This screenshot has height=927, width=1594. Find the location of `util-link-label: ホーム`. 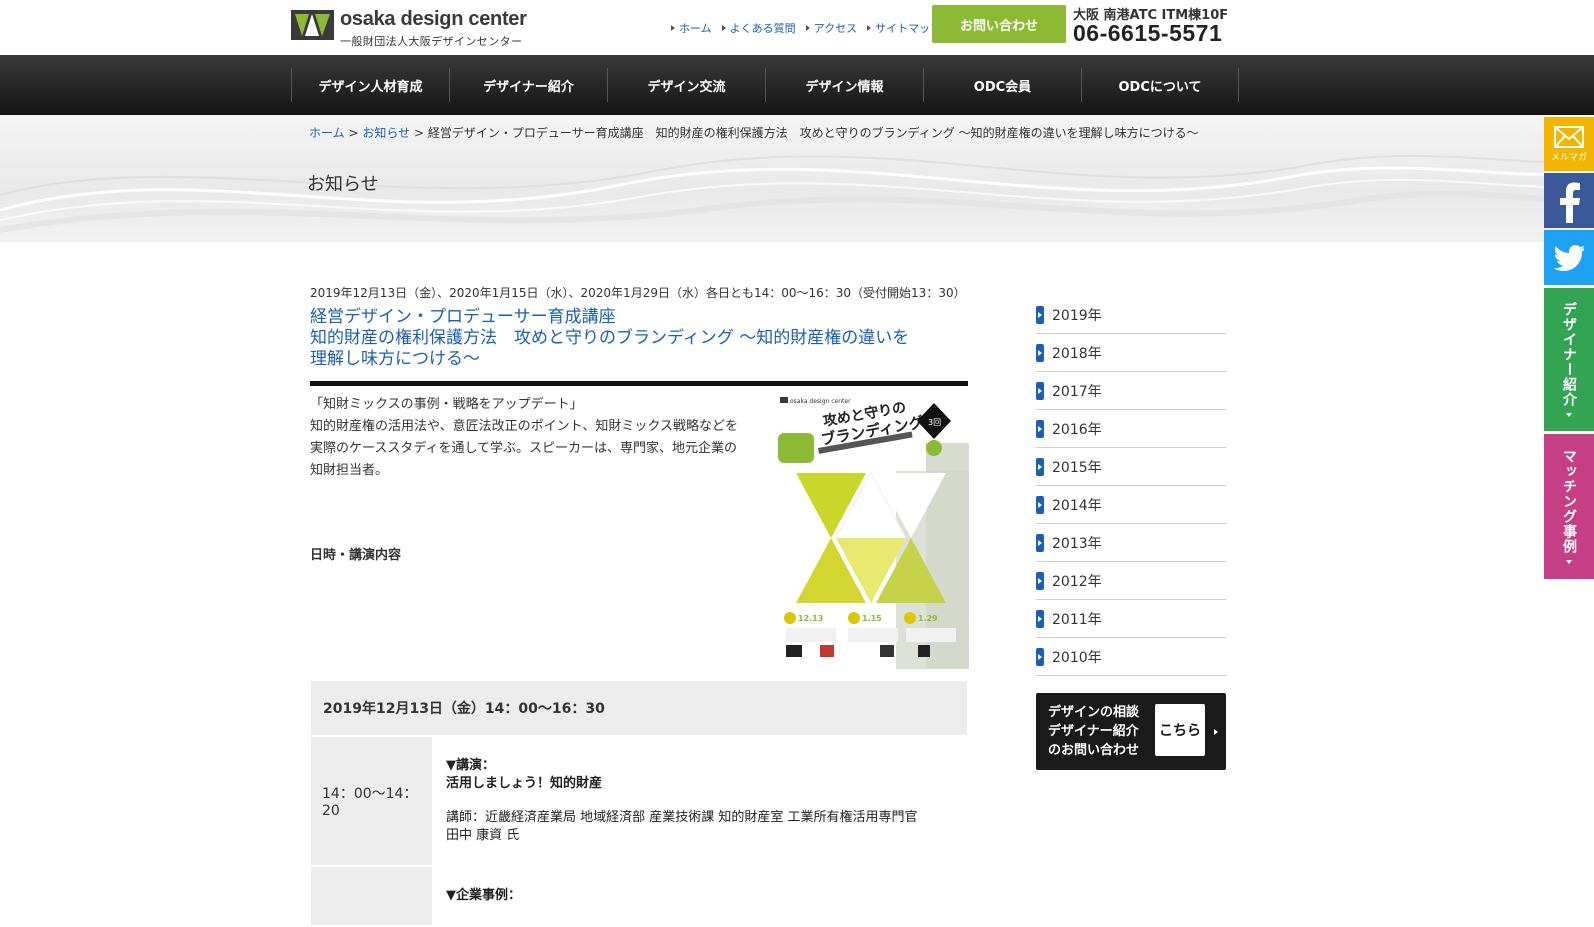

util-link-label: ホーム is located at coordinates (695, 28).